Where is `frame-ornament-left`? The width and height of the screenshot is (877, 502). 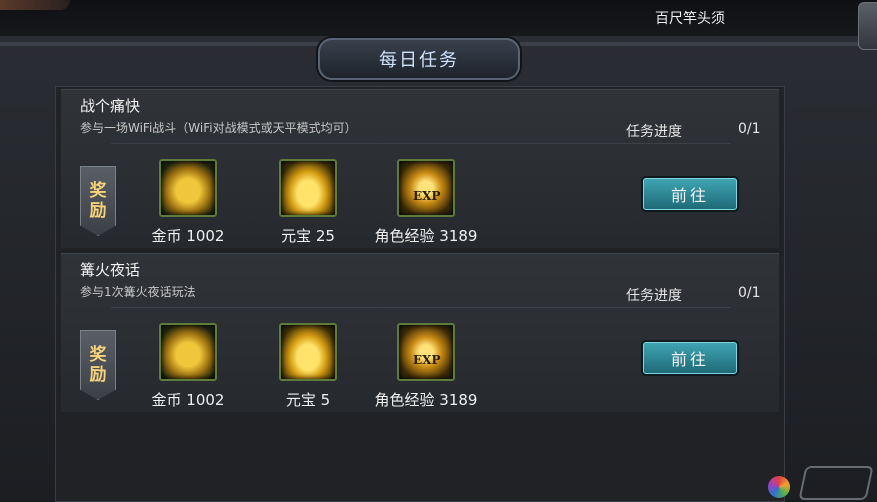 frame-ornament-left is located at coordinates (165, 44).